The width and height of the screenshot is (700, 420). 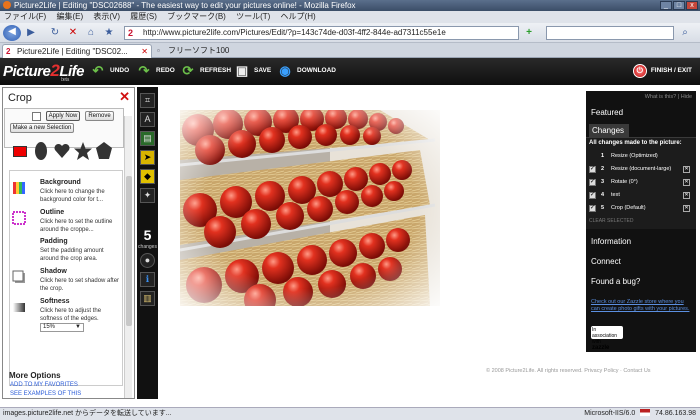 I want to click on tab-freesoft: ▫ フリーソフト100, so click(x=214, y=51).